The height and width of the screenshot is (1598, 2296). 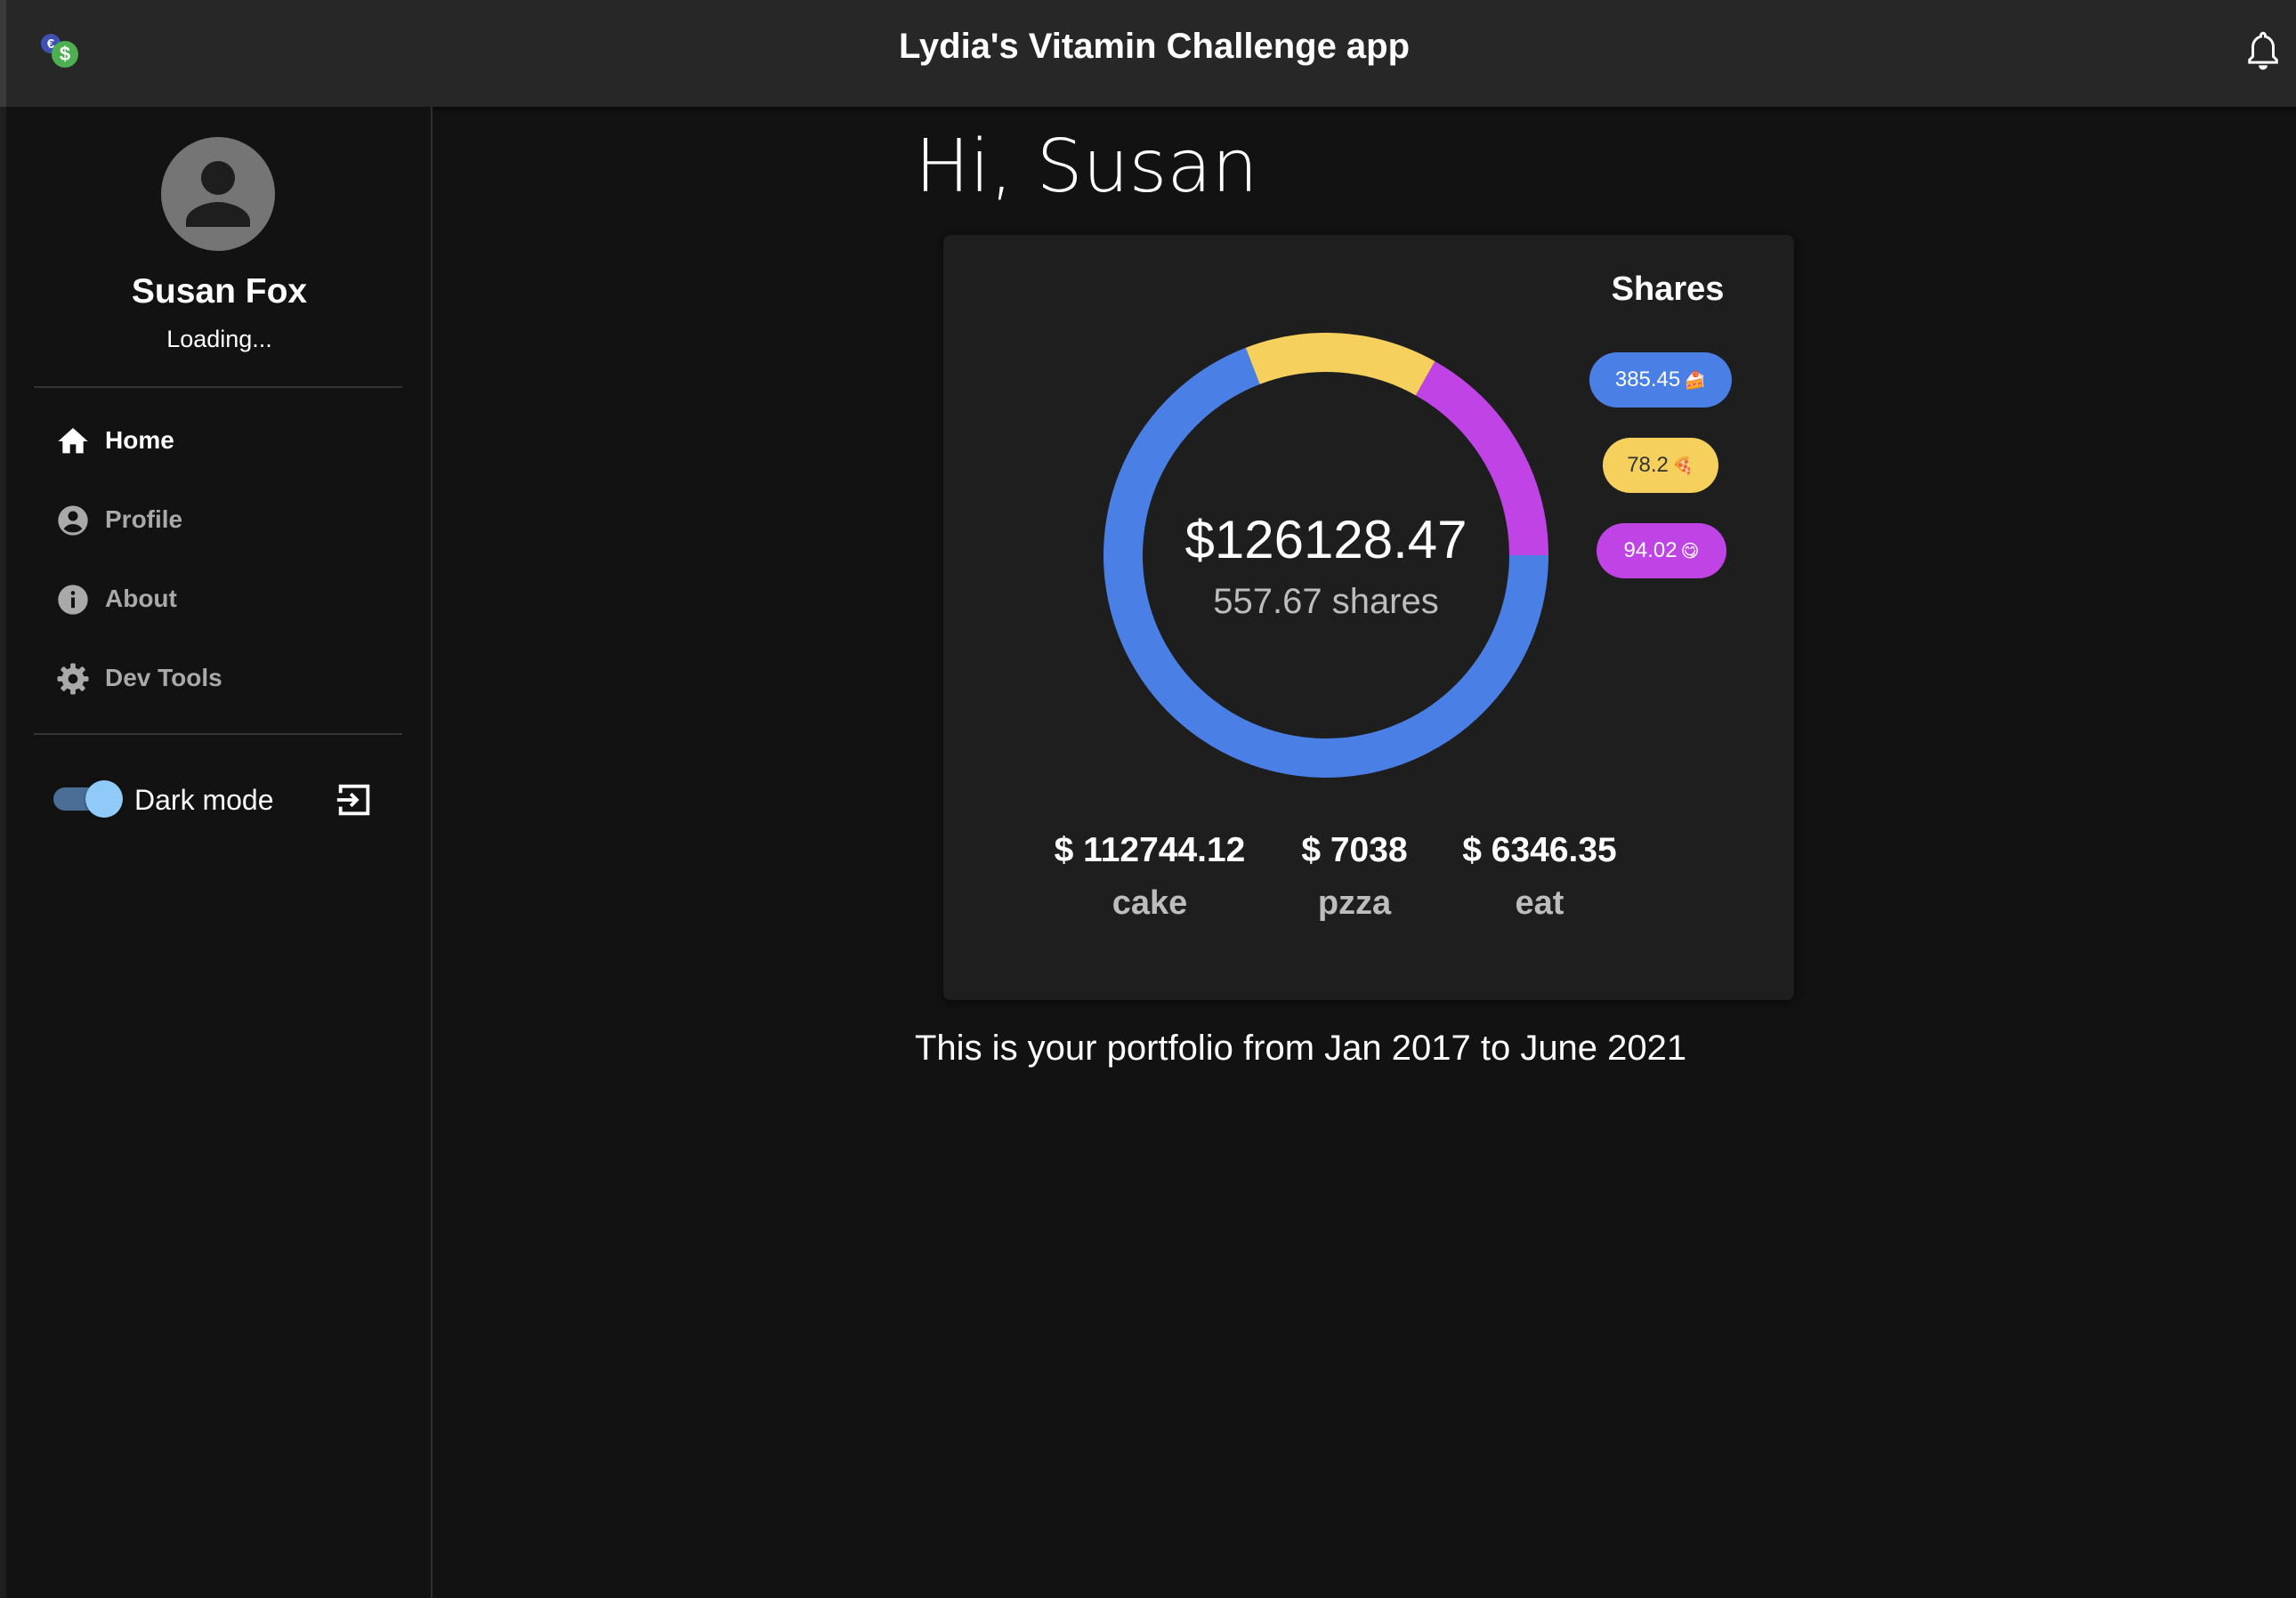 I want to click on value-amount: $ 6346.35, so click(x=1539, y=850).